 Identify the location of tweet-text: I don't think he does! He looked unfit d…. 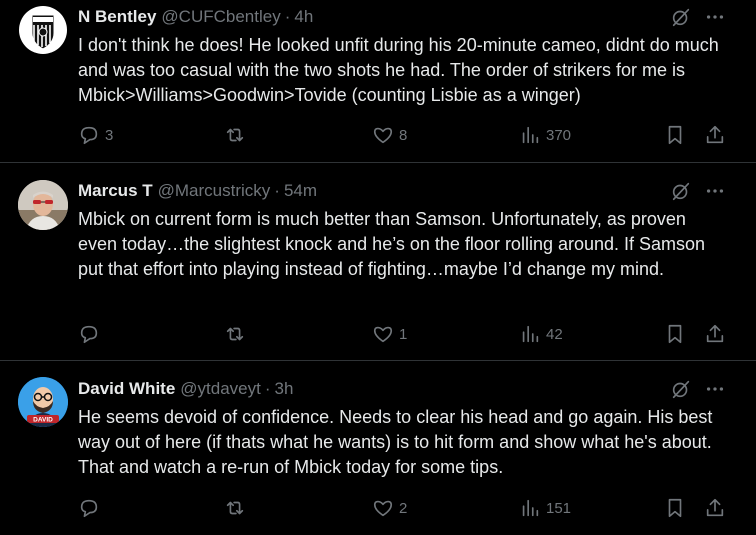
(398, 70).